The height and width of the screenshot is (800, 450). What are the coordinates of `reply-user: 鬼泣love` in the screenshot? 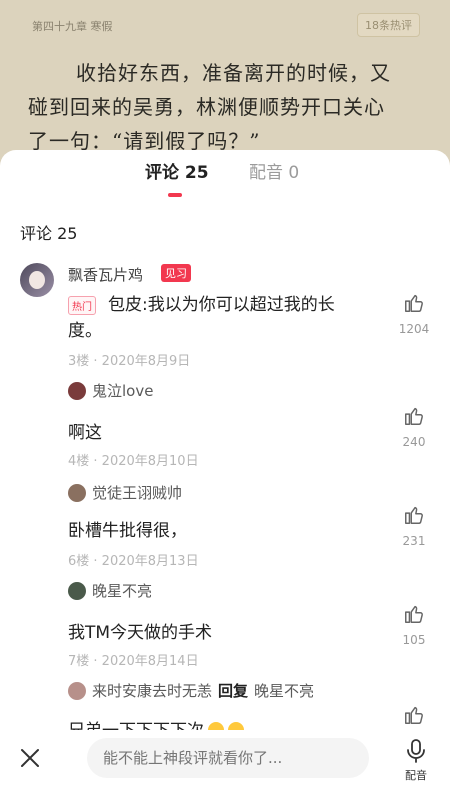 It's located at (110, 390).